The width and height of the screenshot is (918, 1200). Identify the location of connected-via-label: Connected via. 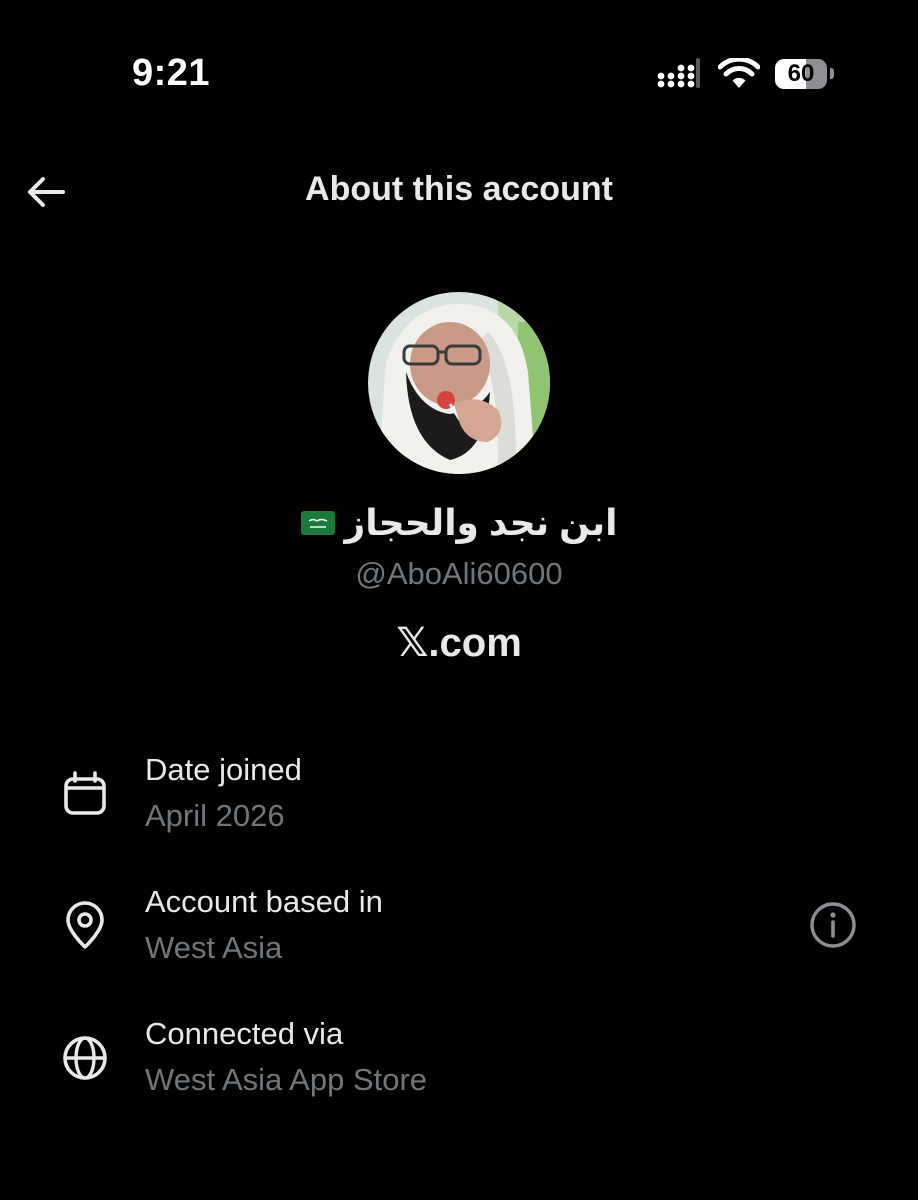
(244, 1033).